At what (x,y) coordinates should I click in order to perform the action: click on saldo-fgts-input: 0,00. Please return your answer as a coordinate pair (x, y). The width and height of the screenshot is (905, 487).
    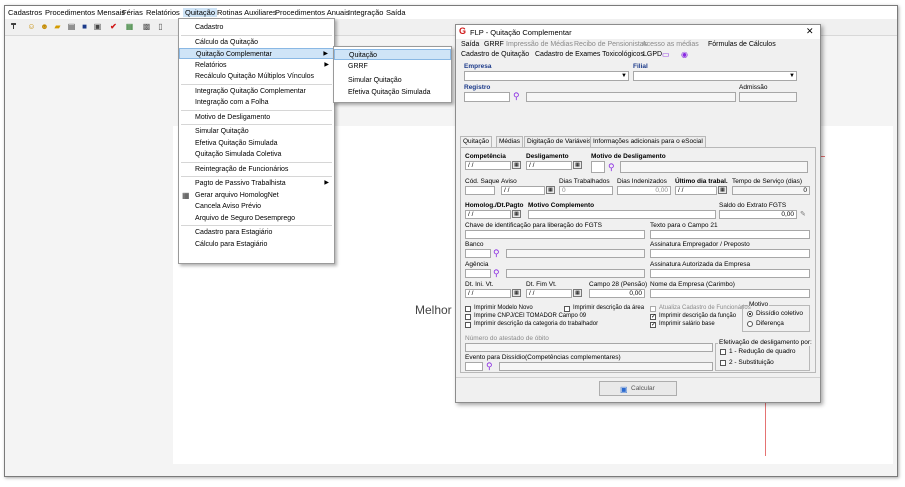
    Looking at the image, I should click on (758, 214).